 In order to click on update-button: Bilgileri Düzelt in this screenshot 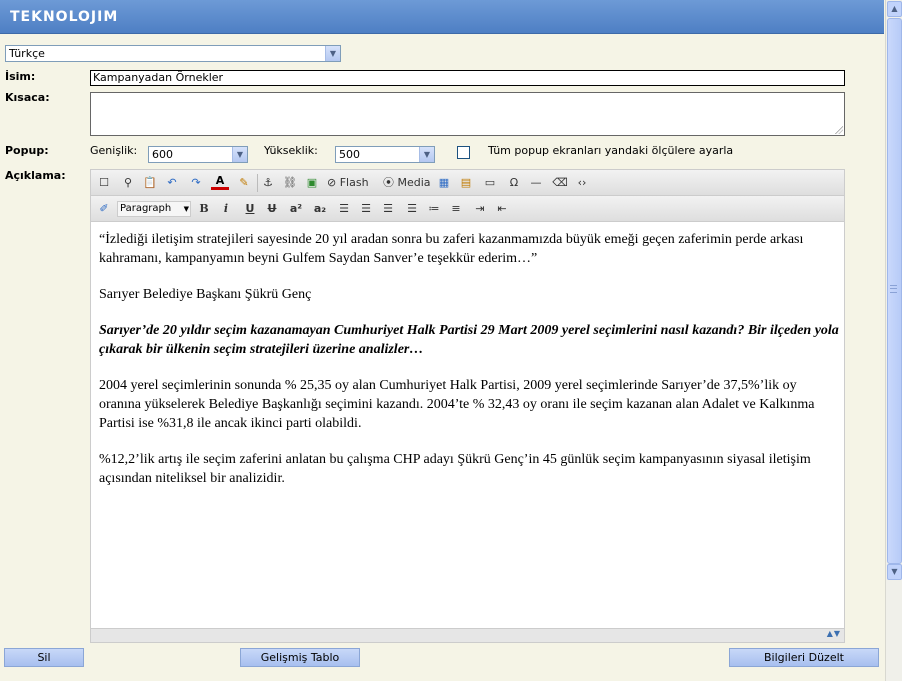, I will do `click(804, 657)`.